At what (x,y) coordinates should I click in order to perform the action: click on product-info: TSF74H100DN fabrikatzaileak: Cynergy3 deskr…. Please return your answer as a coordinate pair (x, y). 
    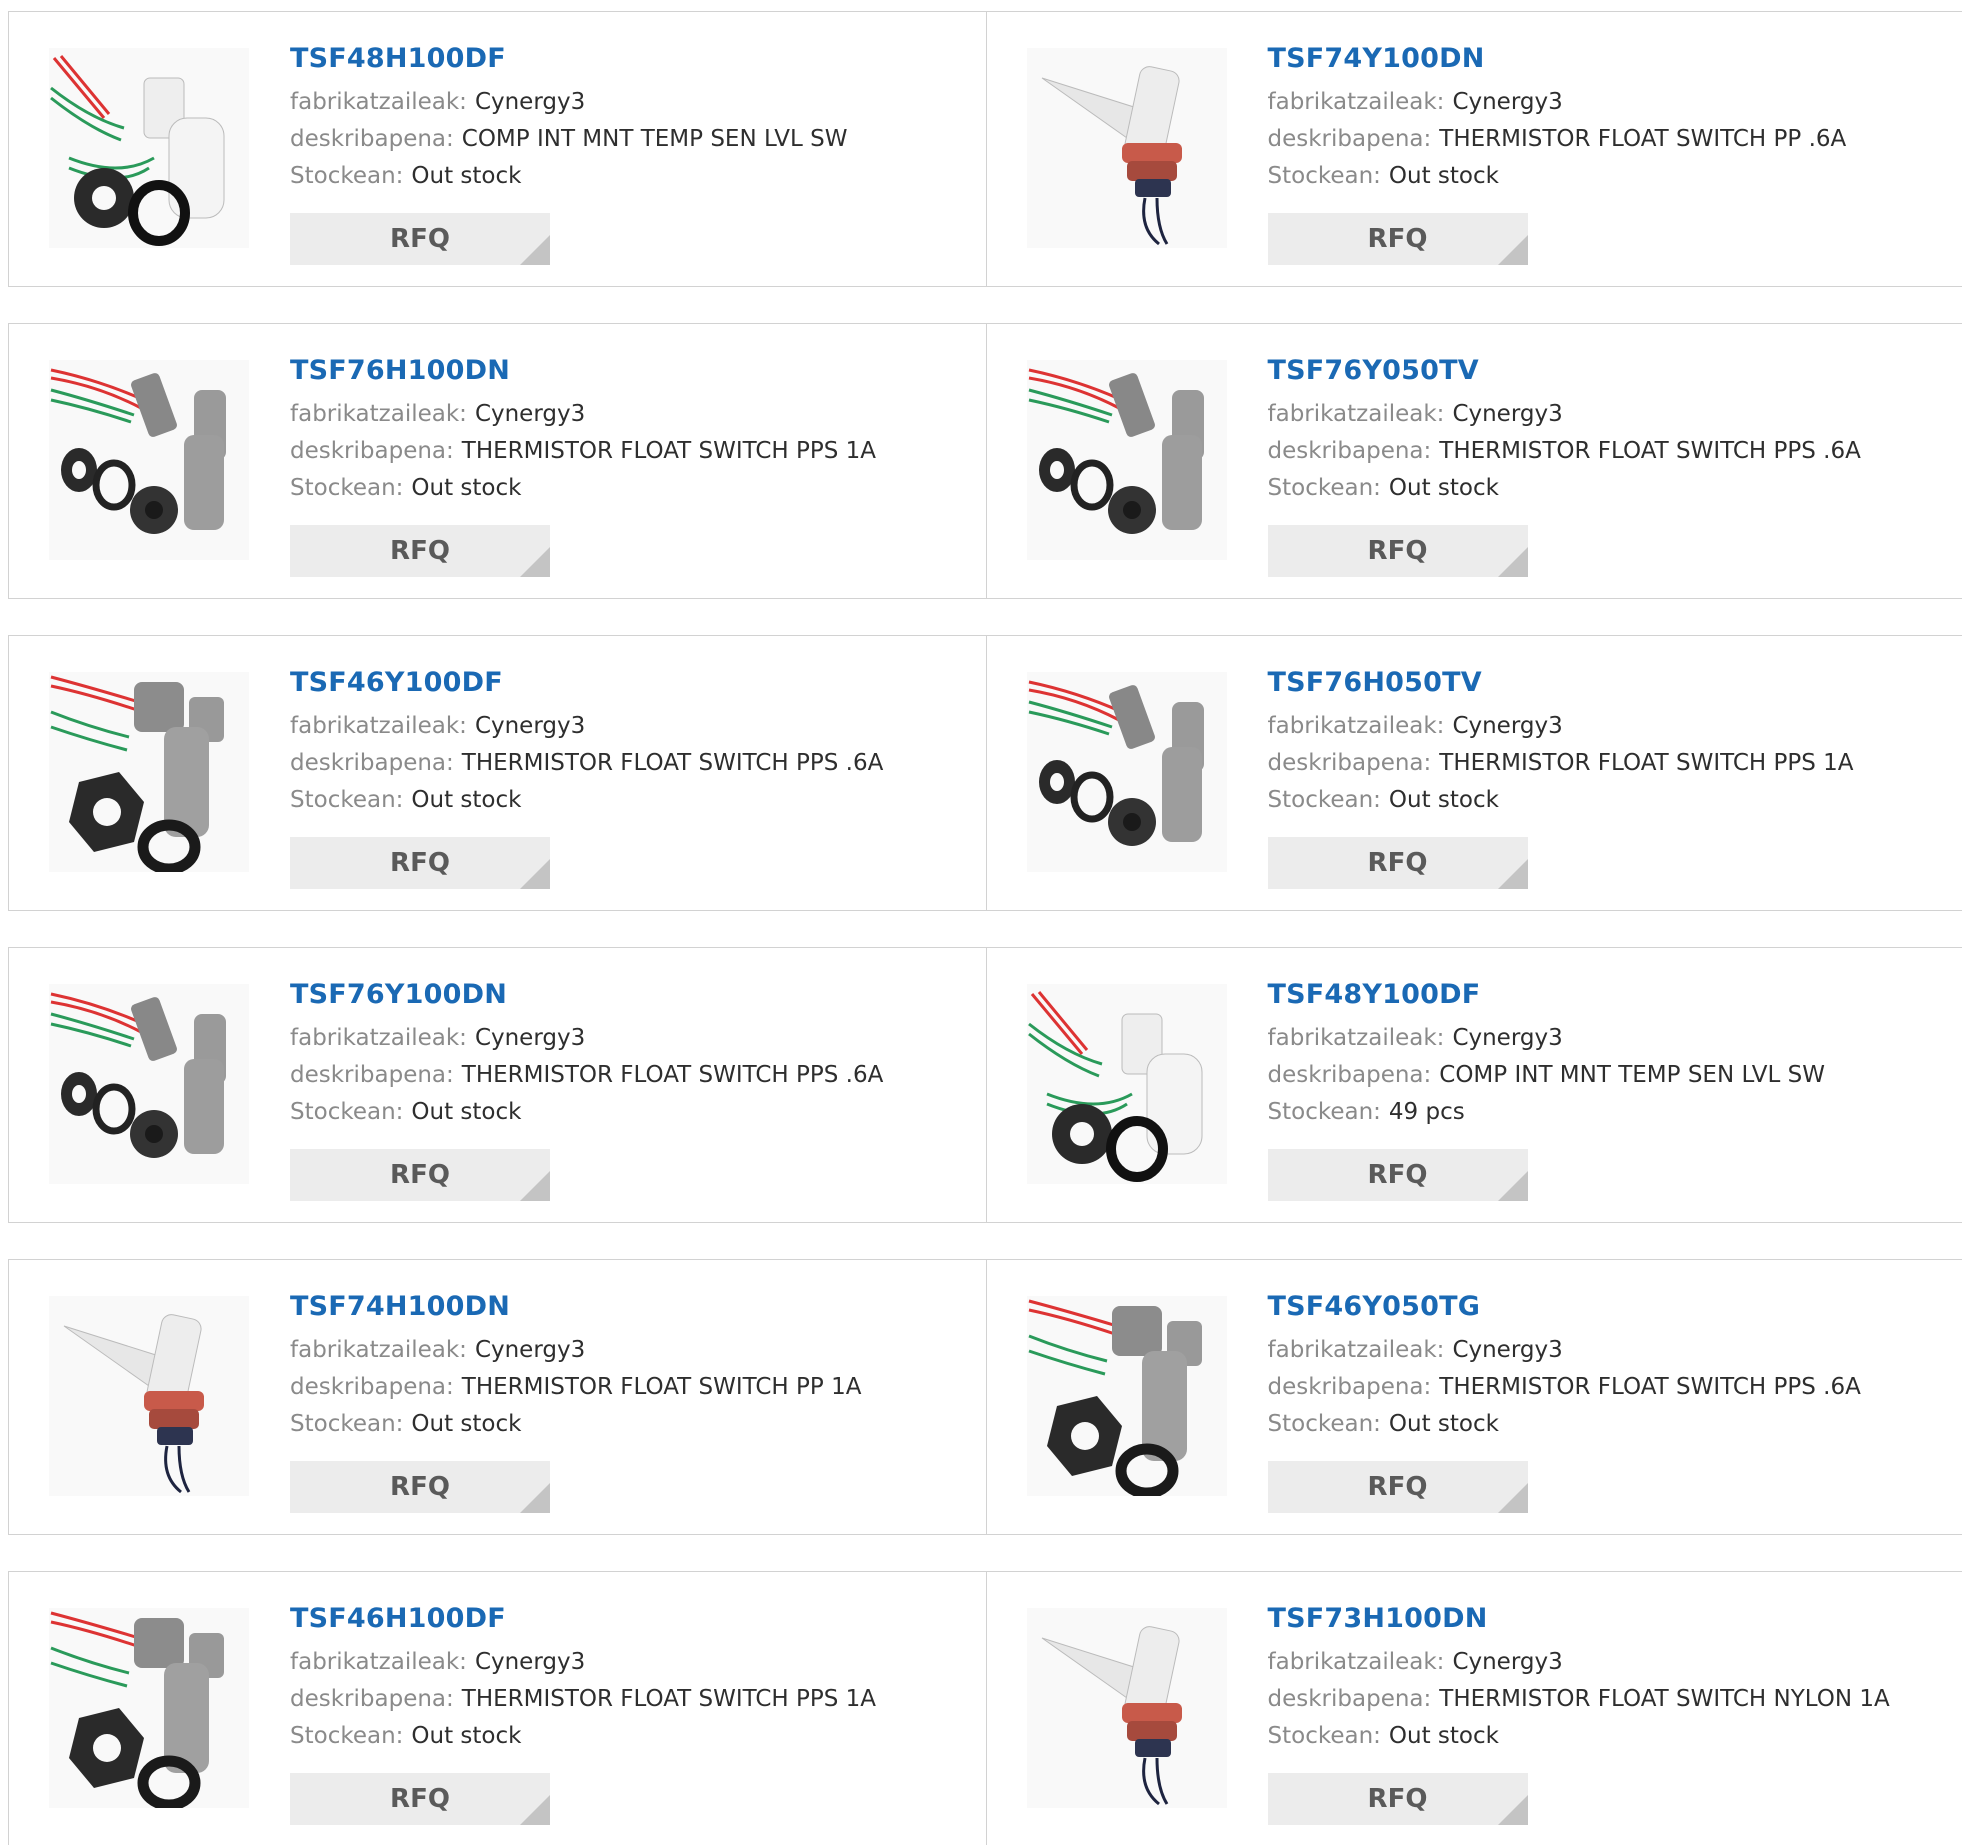
    Looking at the image, I should click on (638, 1364).